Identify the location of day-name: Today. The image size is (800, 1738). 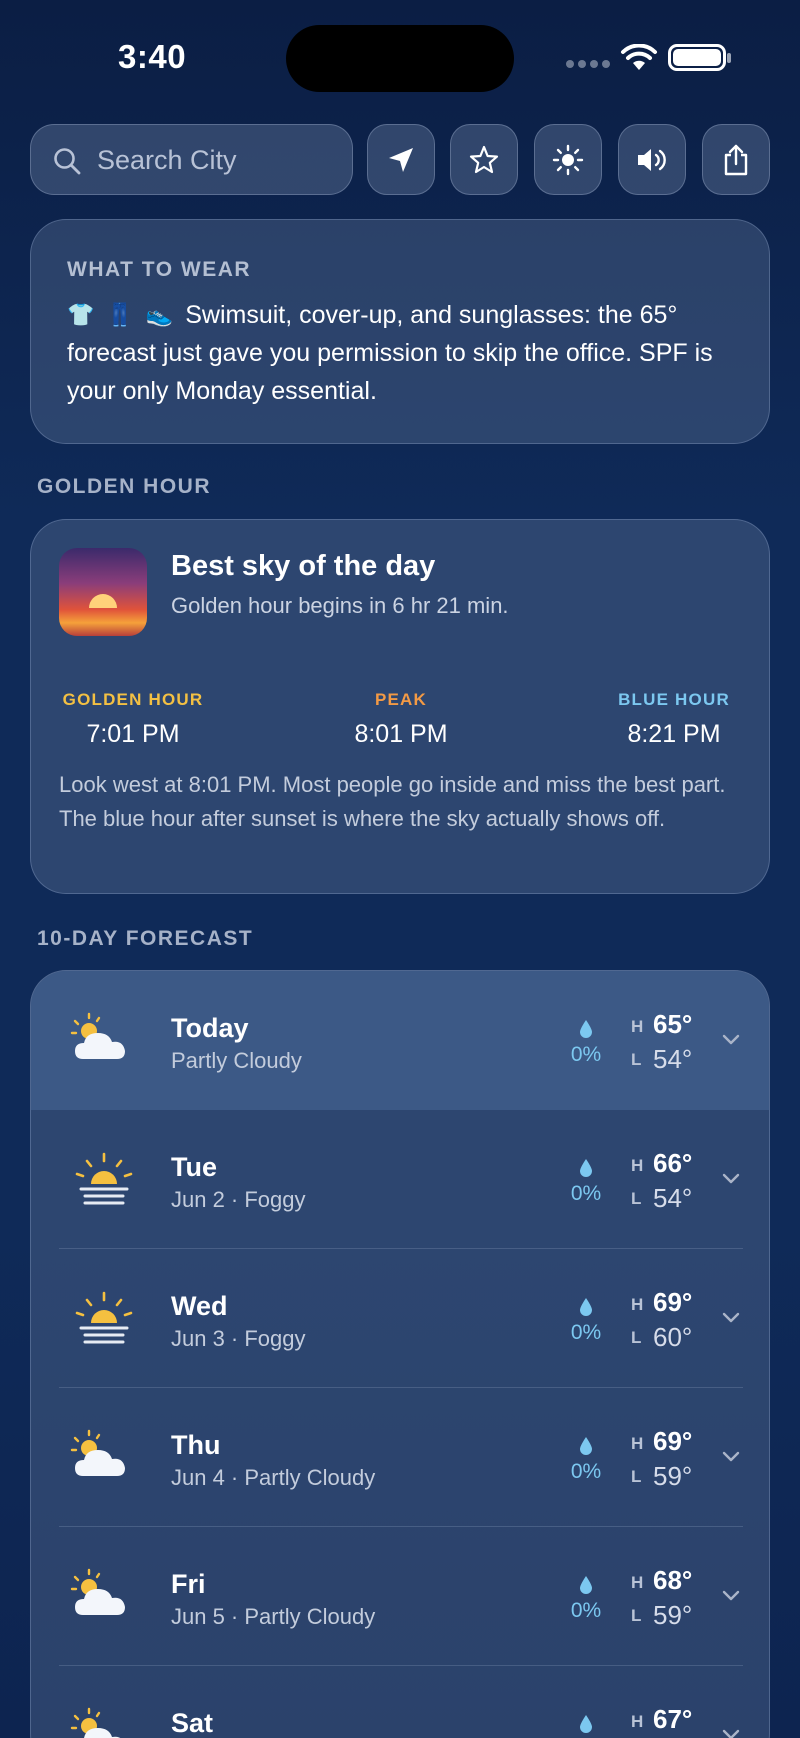
(210, 1028).